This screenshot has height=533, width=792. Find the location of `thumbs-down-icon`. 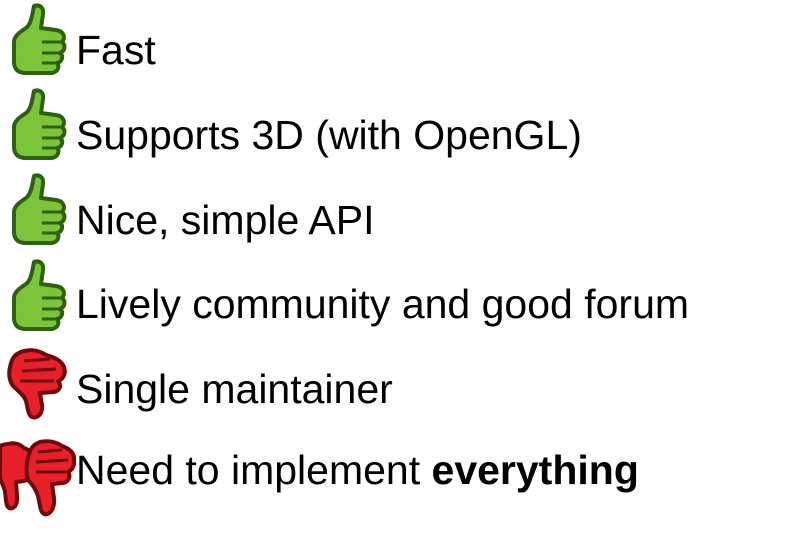

thumbs-down-icon is located at coordinates (37, 384).